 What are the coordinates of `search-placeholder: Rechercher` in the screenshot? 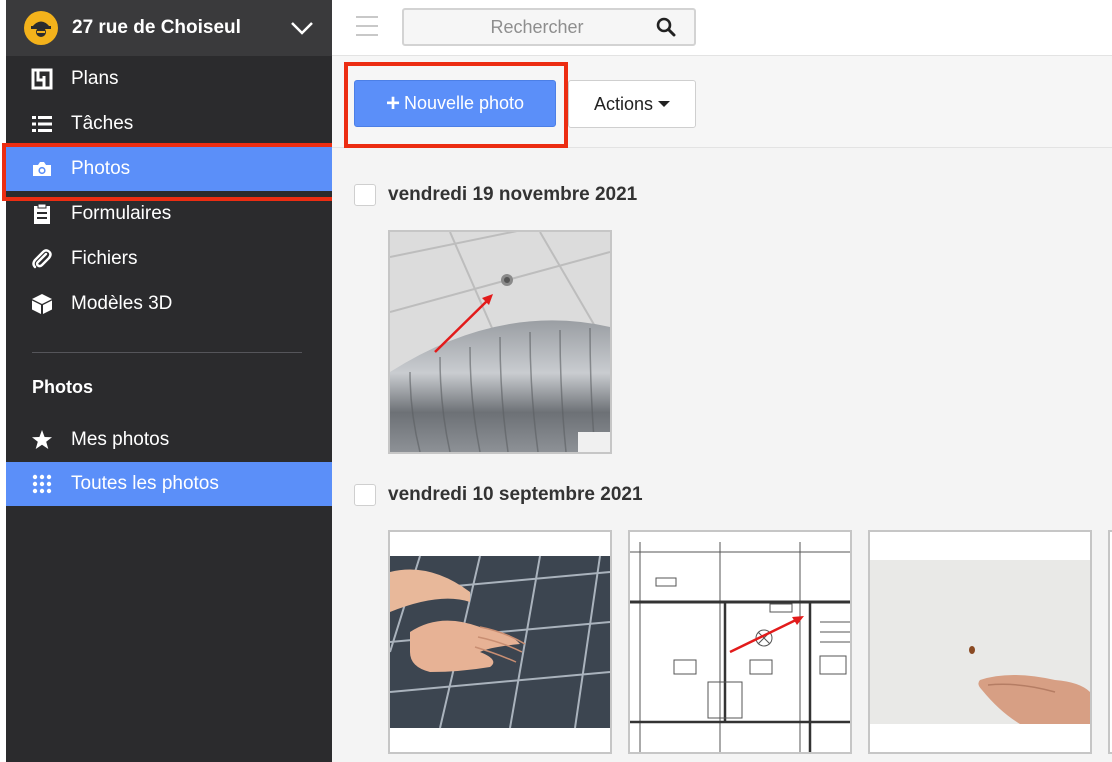 It's located at (537, 26).